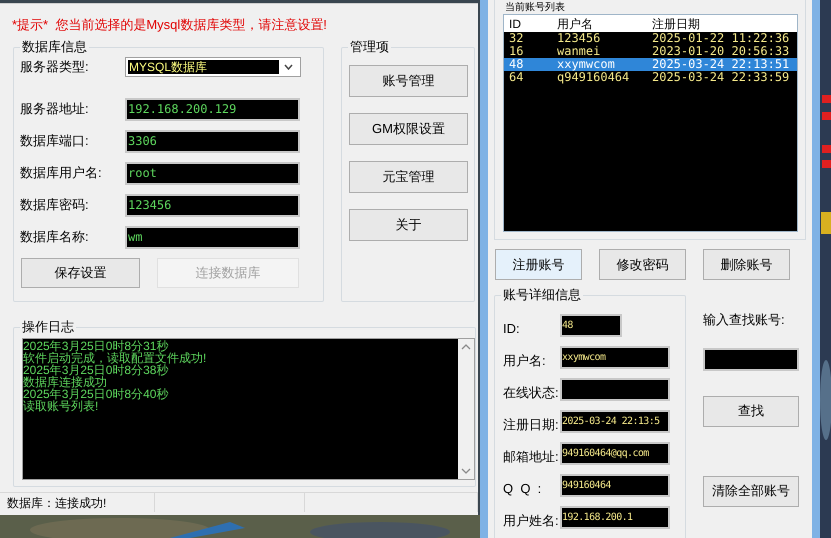  What do you see at coordinates (466, 471) in the screenshot?
I see `scroll-down-icon` at bounding box center [466, 471].